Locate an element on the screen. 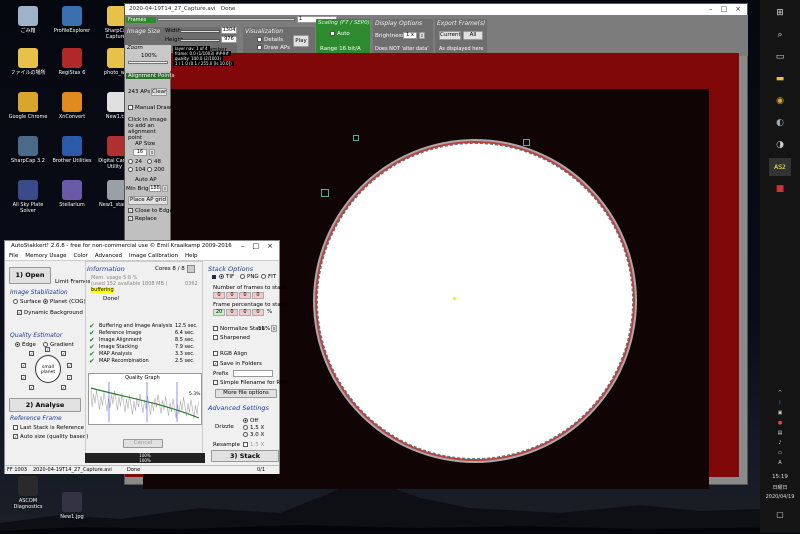 This screenshot has width=800, height=534. num-frames-input-4: 0 is located at coordinates (258, 295).